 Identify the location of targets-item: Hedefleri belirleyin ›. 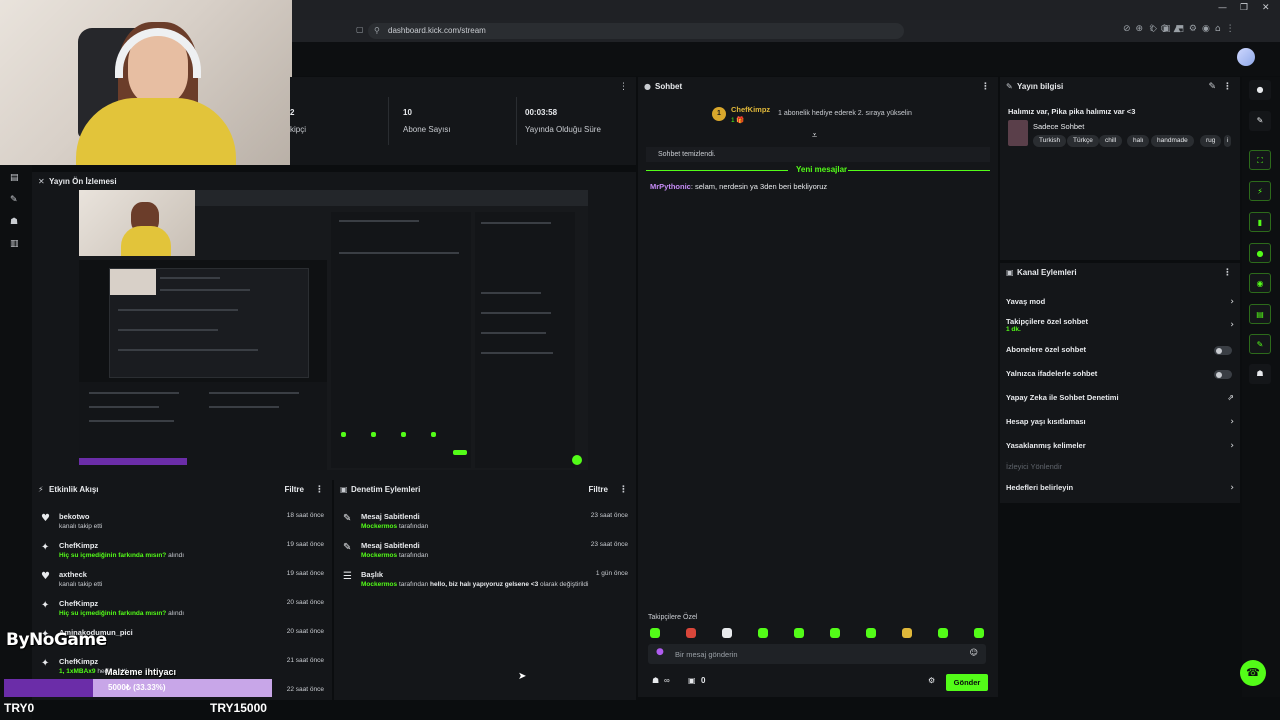
(1120, 488).